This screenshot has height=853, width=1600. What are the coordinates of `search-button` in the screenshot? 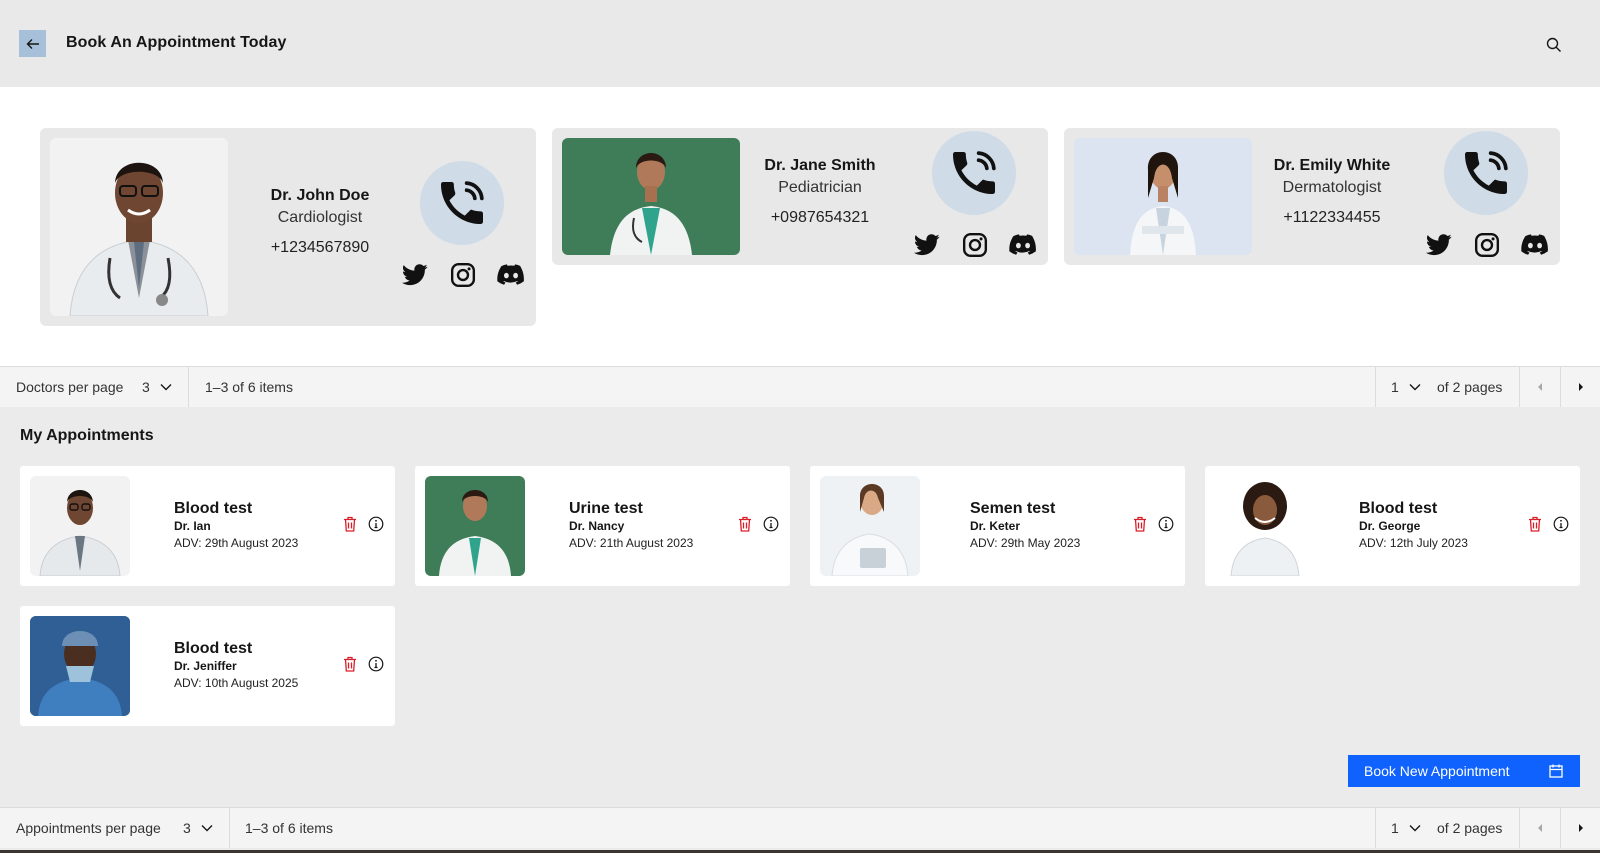 It's located at (1554, 45).